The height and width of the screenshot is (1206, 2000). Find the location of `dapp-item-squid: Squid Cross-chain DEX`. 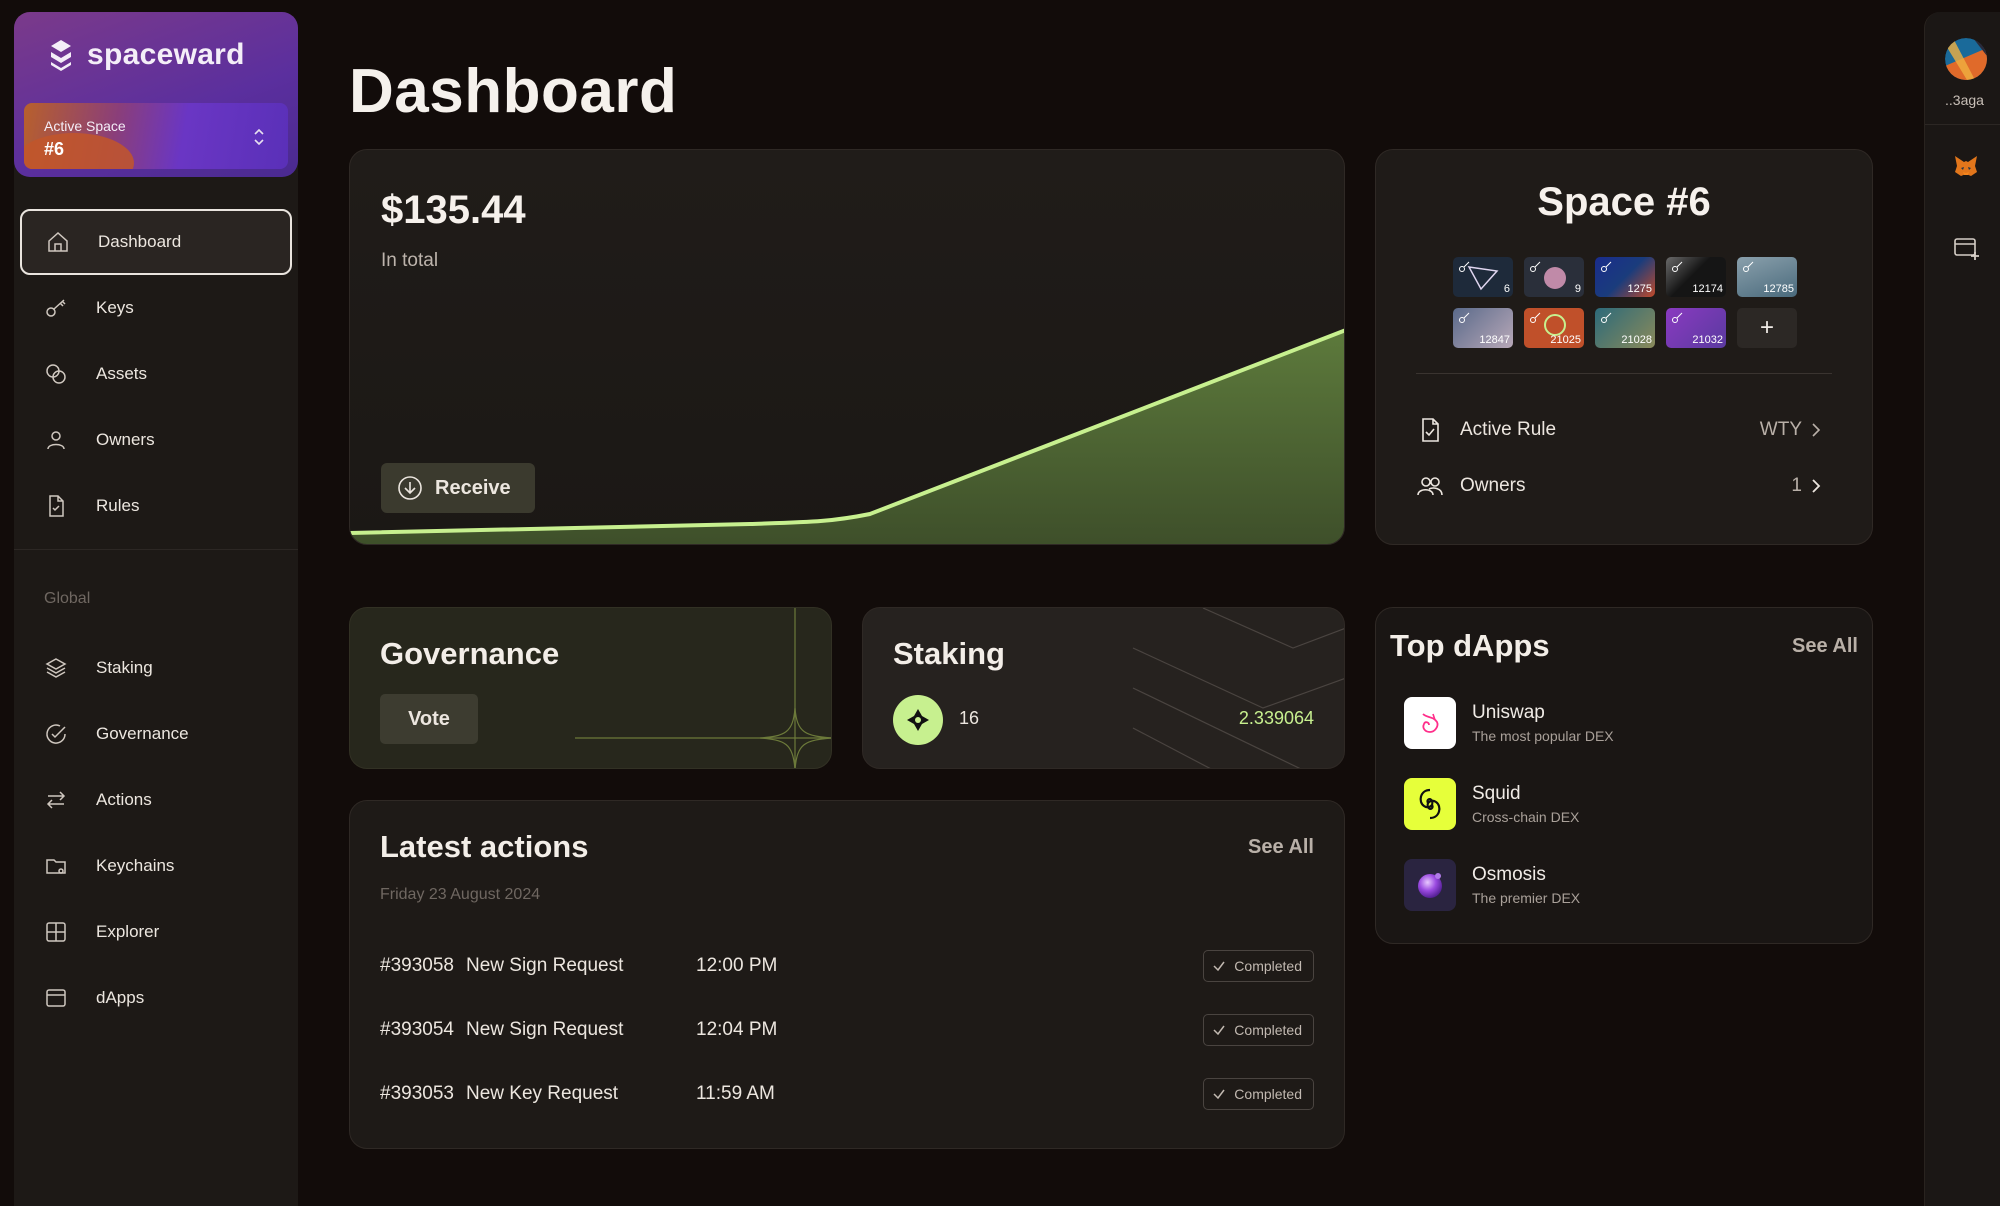

dapp-item-squid: Squid Cross-chain DEX is located at coordinates (1491, 804).